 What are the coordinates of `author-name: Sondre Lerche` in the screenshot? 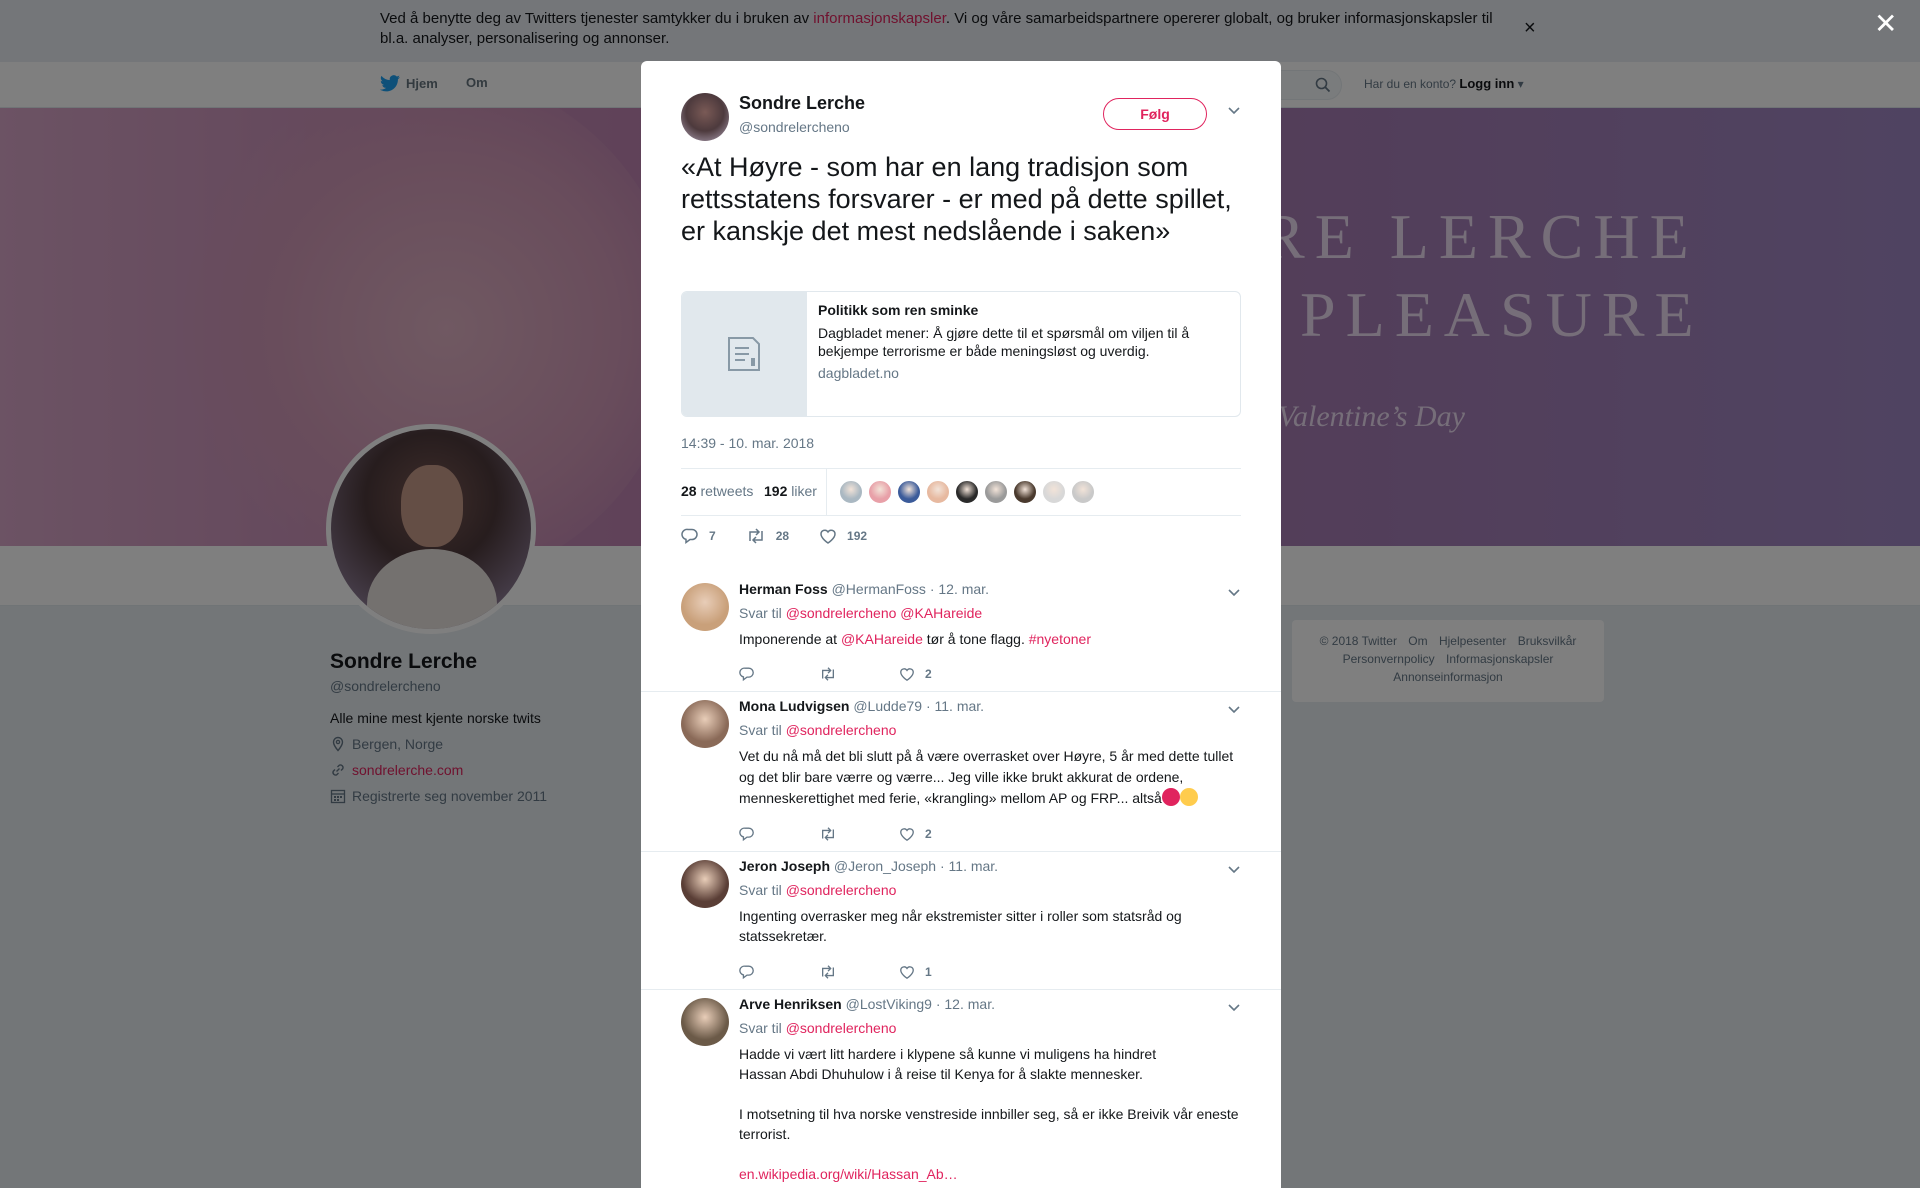 It's located at (802, 103).